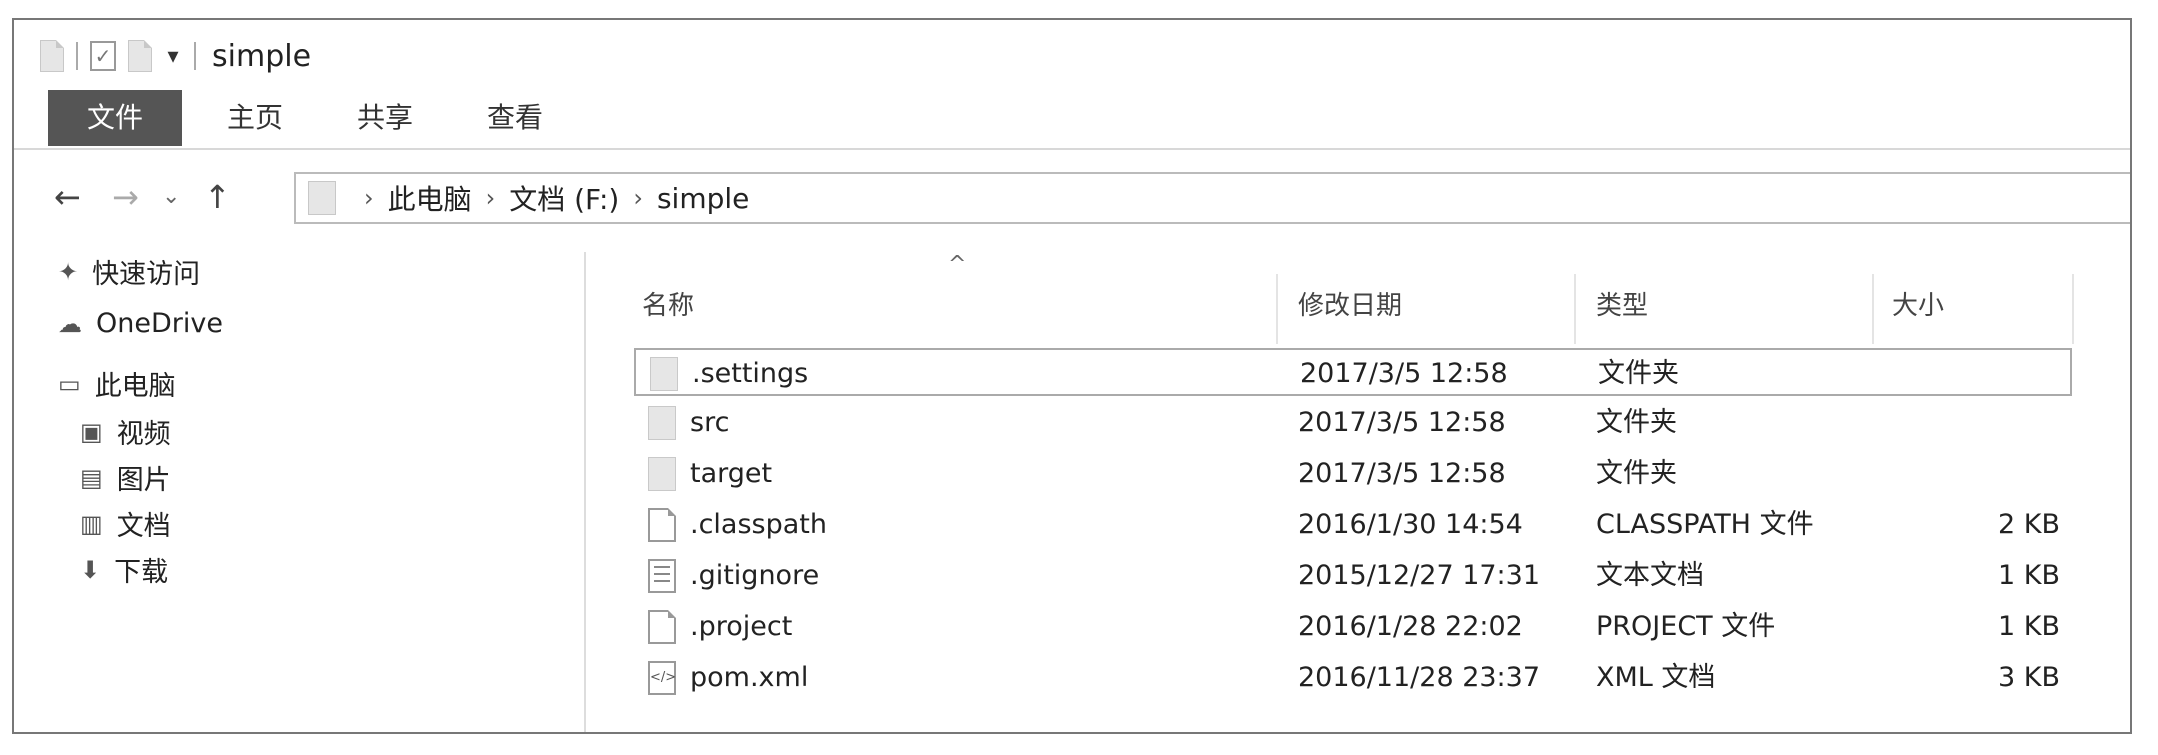 The width and height of the screenshot is (2158, 755). I want to click on nav-item-onedrive: ☁ OneDrive, so click(140, 323).